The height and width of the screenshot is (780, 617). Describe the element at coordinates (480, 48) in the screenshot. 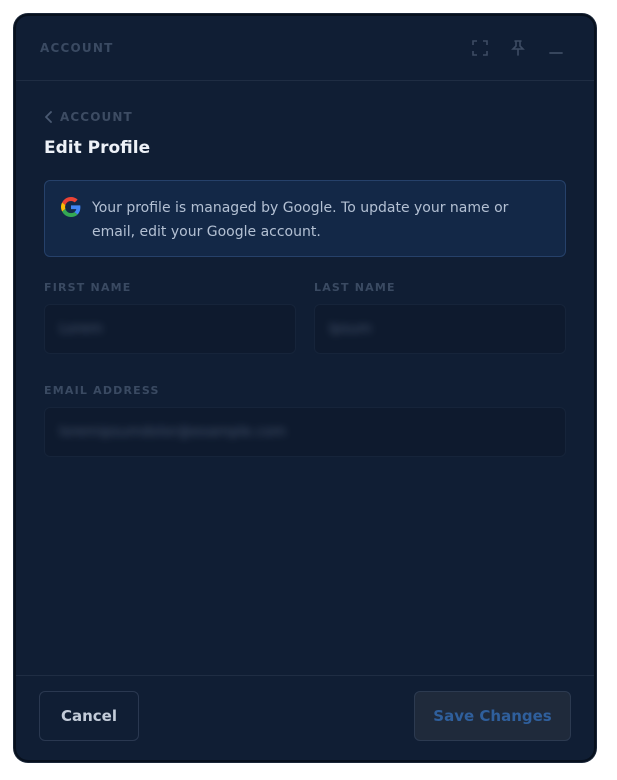

I see `expand-icon` at that location.